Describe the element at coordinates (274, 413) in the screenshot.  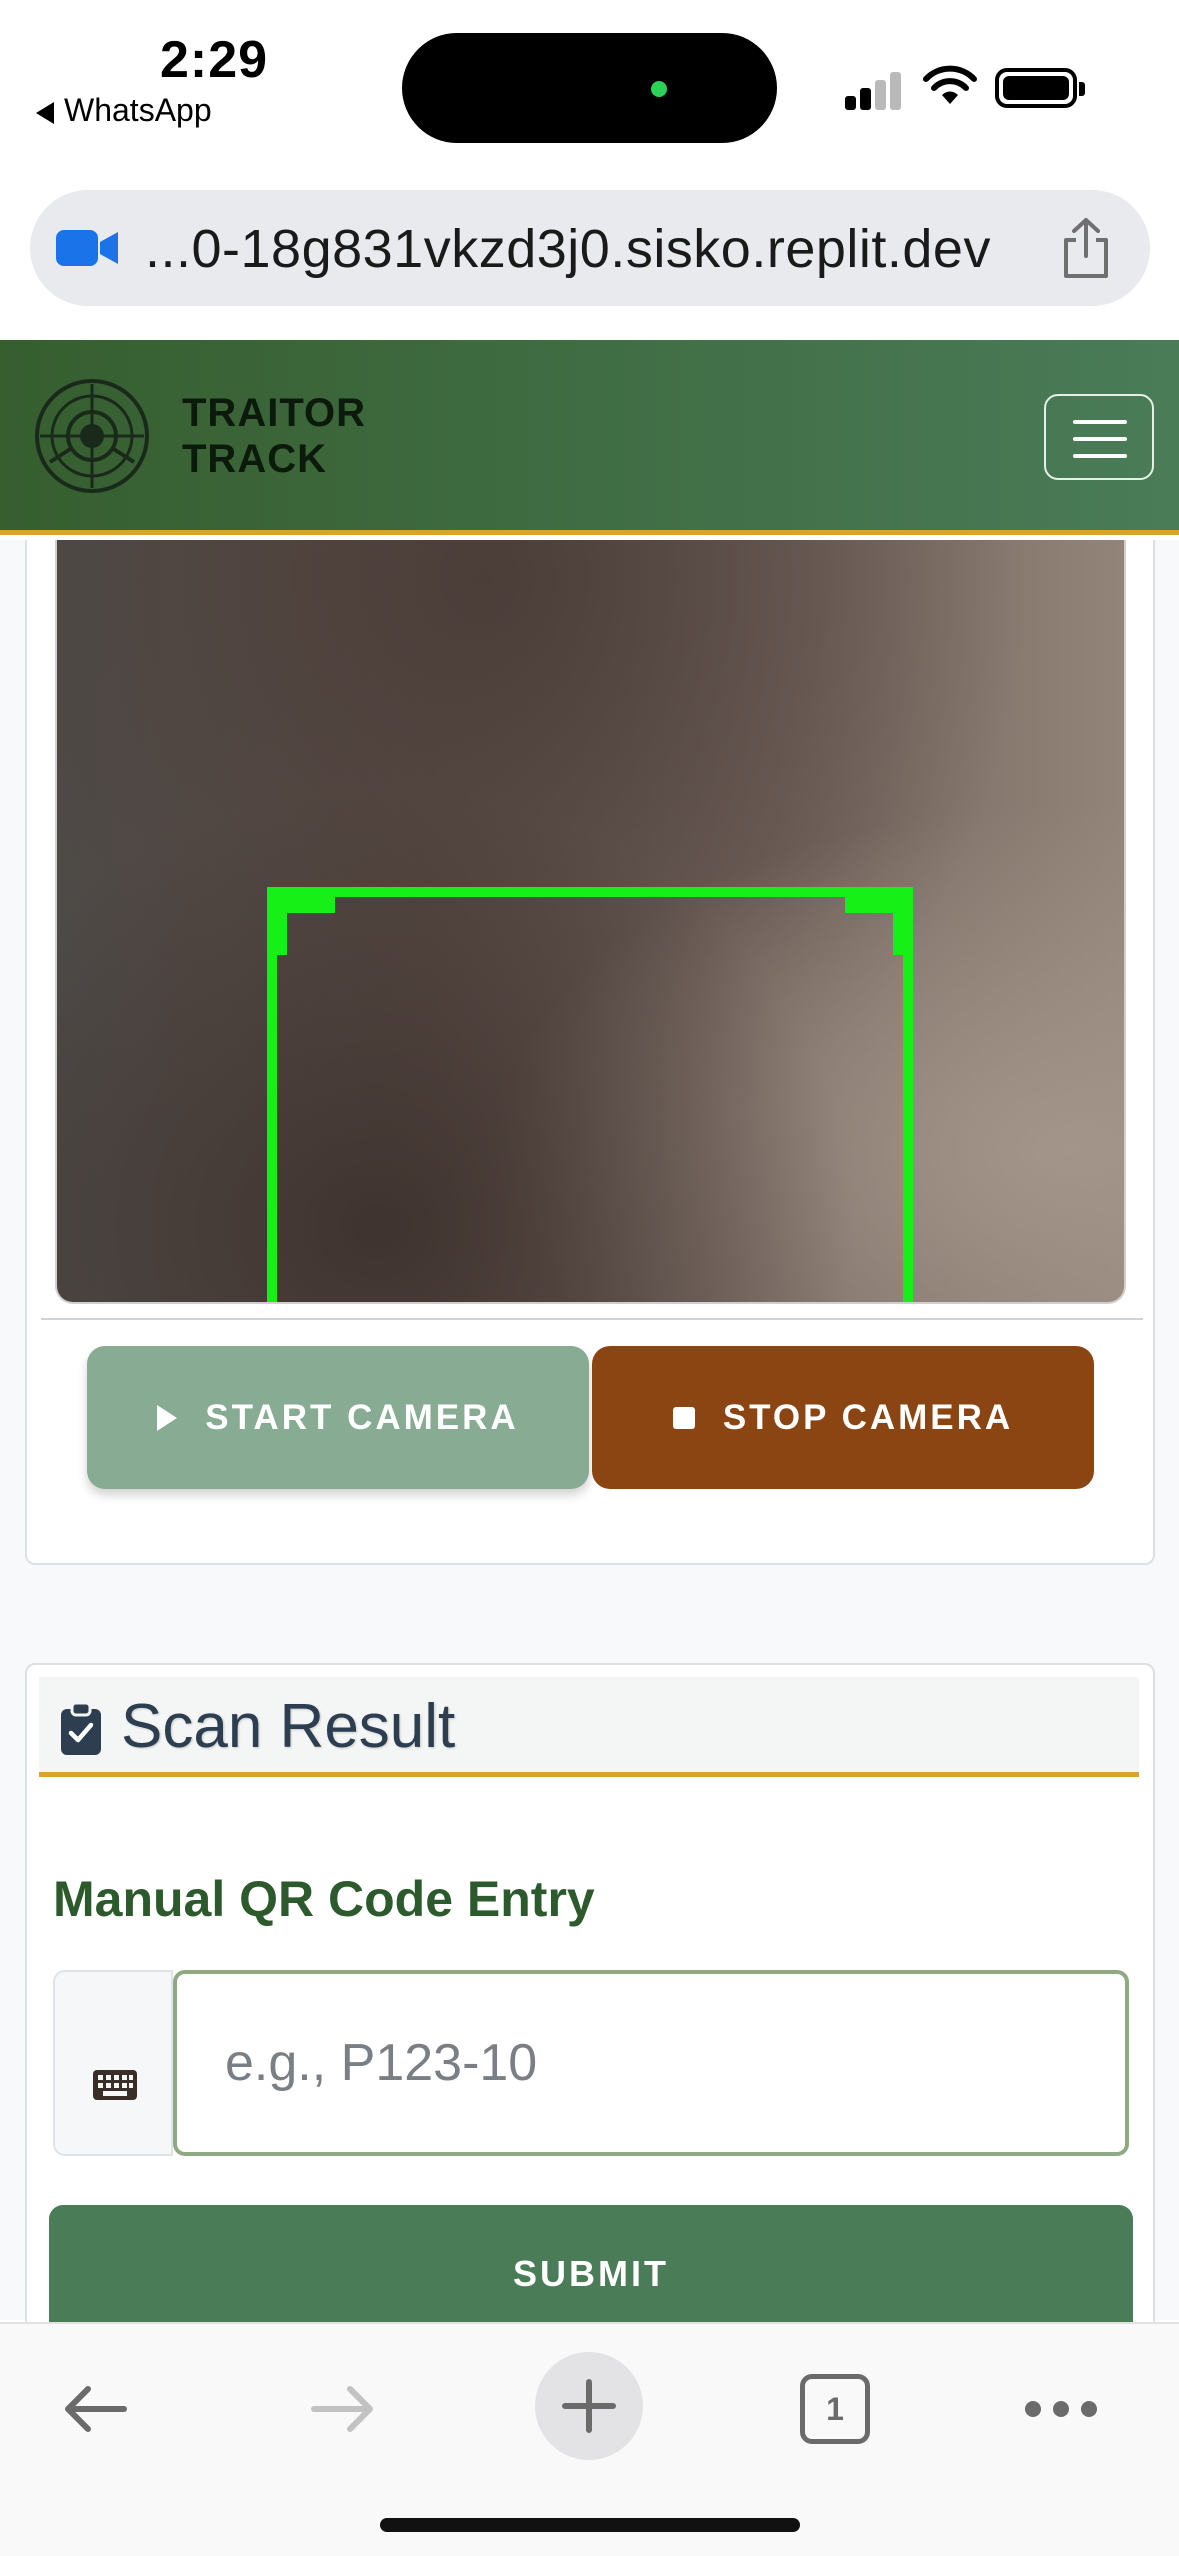
I see `brand-line-1: TRAITOR` at that location.